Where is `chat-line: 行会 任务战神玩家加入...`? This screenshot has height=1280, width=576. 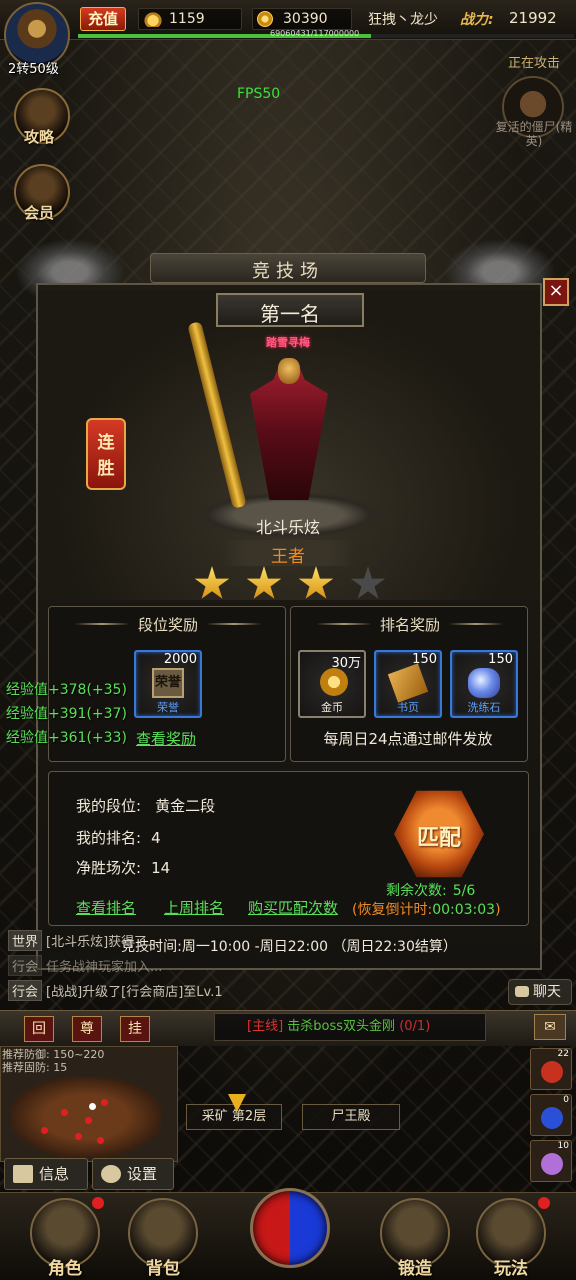
chat-line: 行会 任务战神玩家加入... is located at coordinates (85, 965).